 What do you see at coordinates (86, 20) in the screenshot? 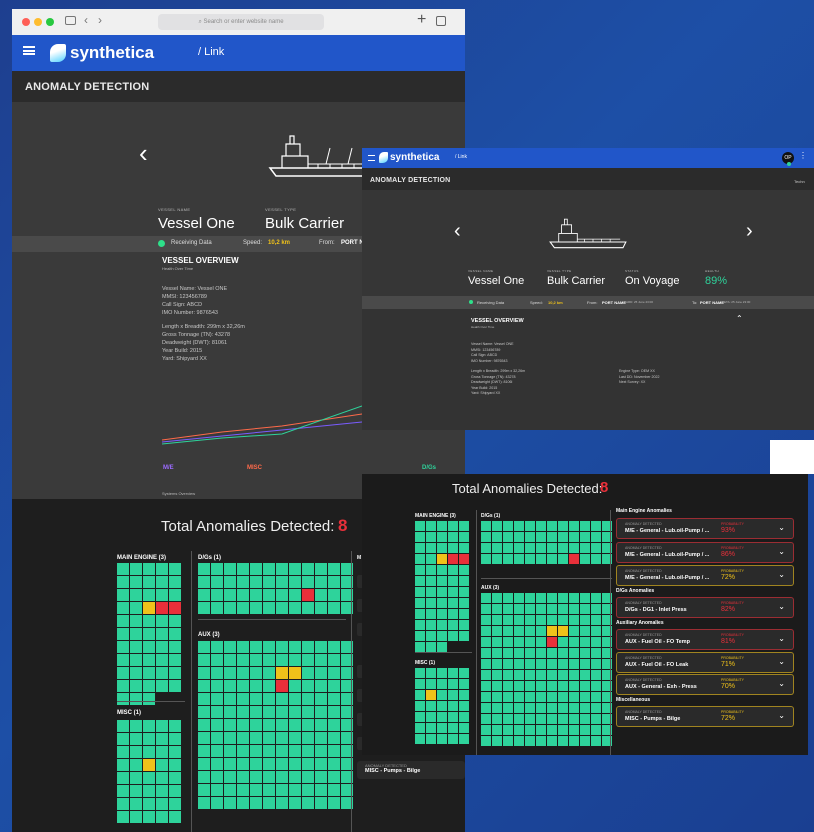
I see `back-arrow-icon: ‹` at bounding box center [86, 20].